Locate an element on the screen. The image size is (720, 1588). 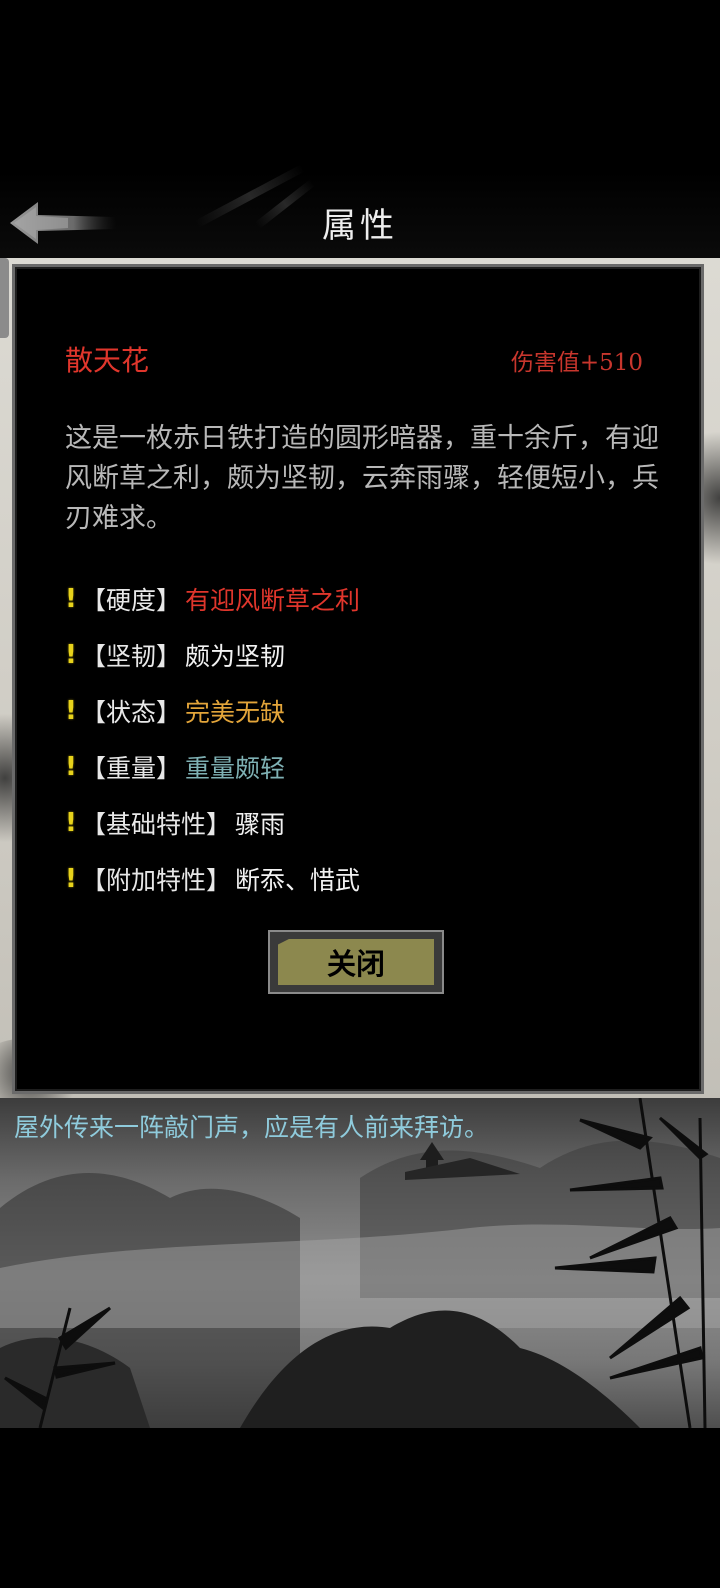
item-name: 散天花 is located at coordinates (107, 360).